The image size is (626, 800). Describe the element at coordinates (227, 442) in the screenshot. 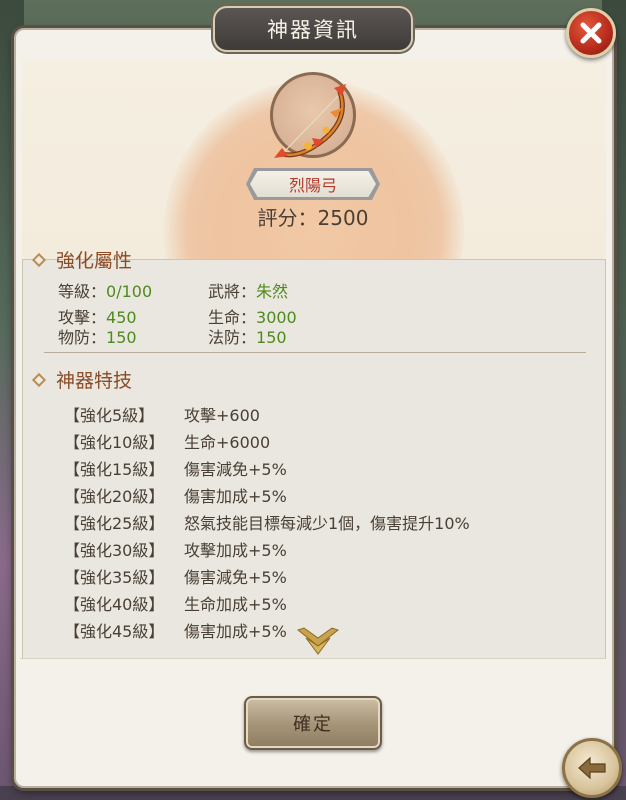

I see `skill-effect: 生命+6000` at that location.